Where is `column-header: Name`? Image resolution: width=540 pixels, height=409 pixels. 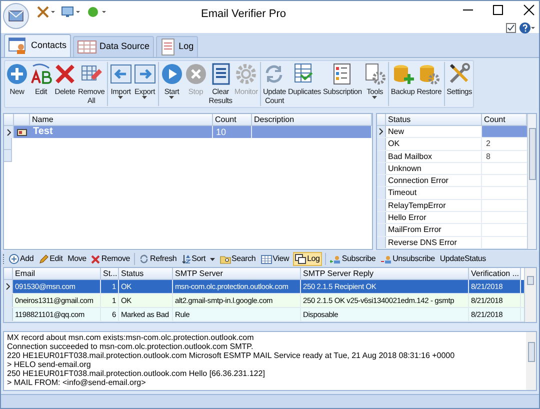
column-header: Name is located at coordinates (121, 120).